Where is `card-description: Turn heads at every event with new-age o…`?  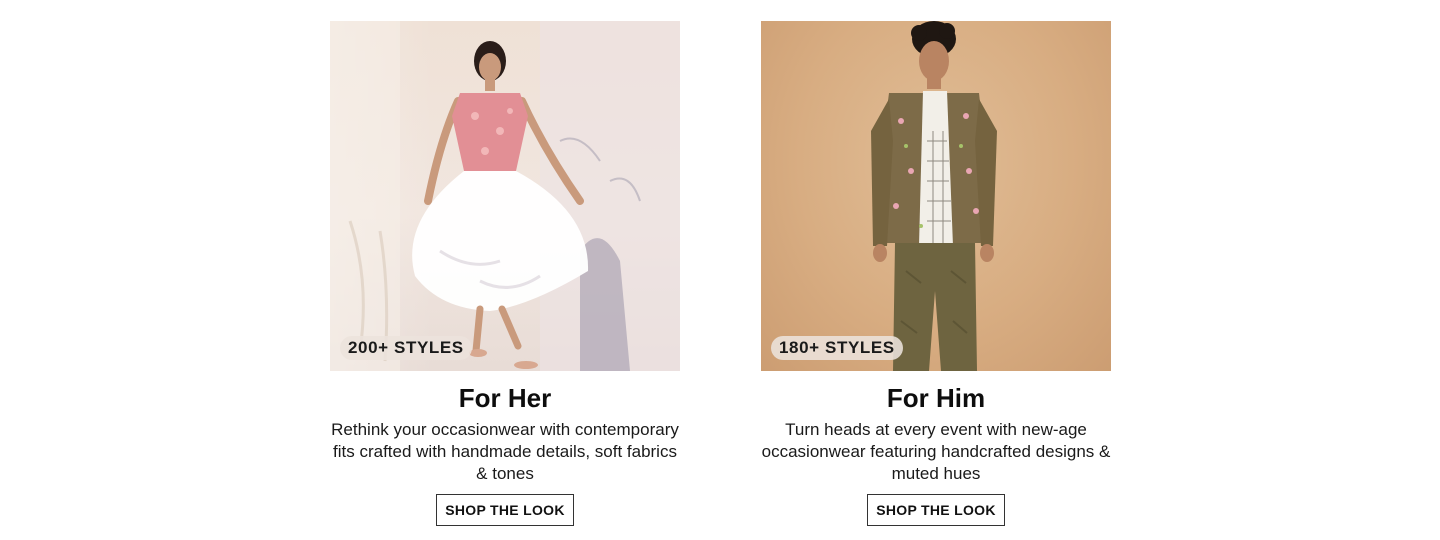 card-description: Turn heads at every event with new-age o… is located at coordinates (936, 451).